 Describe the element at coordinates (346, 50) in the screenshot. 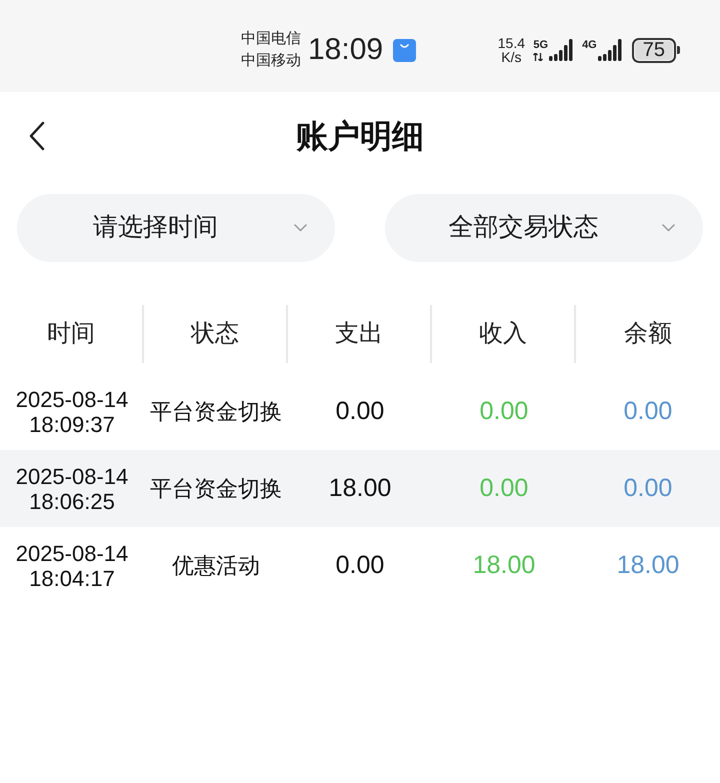

I see `clock-time: 18:09` at that location.